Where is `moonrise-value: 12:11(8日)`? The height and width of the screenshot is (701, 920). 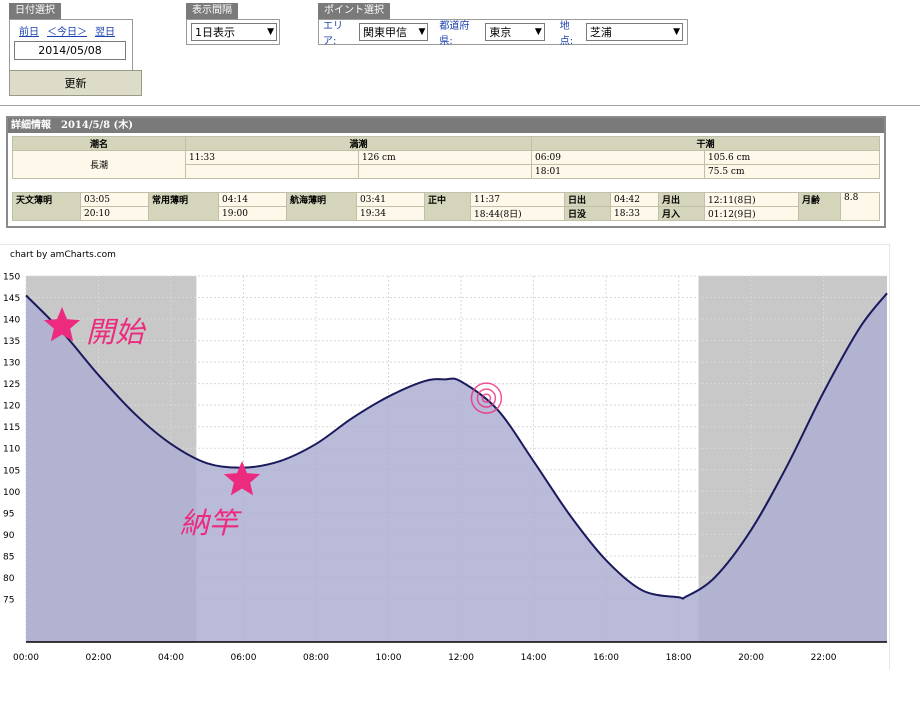 moonrise-value: 12:11(8日) is located at coordinates (751, 199).